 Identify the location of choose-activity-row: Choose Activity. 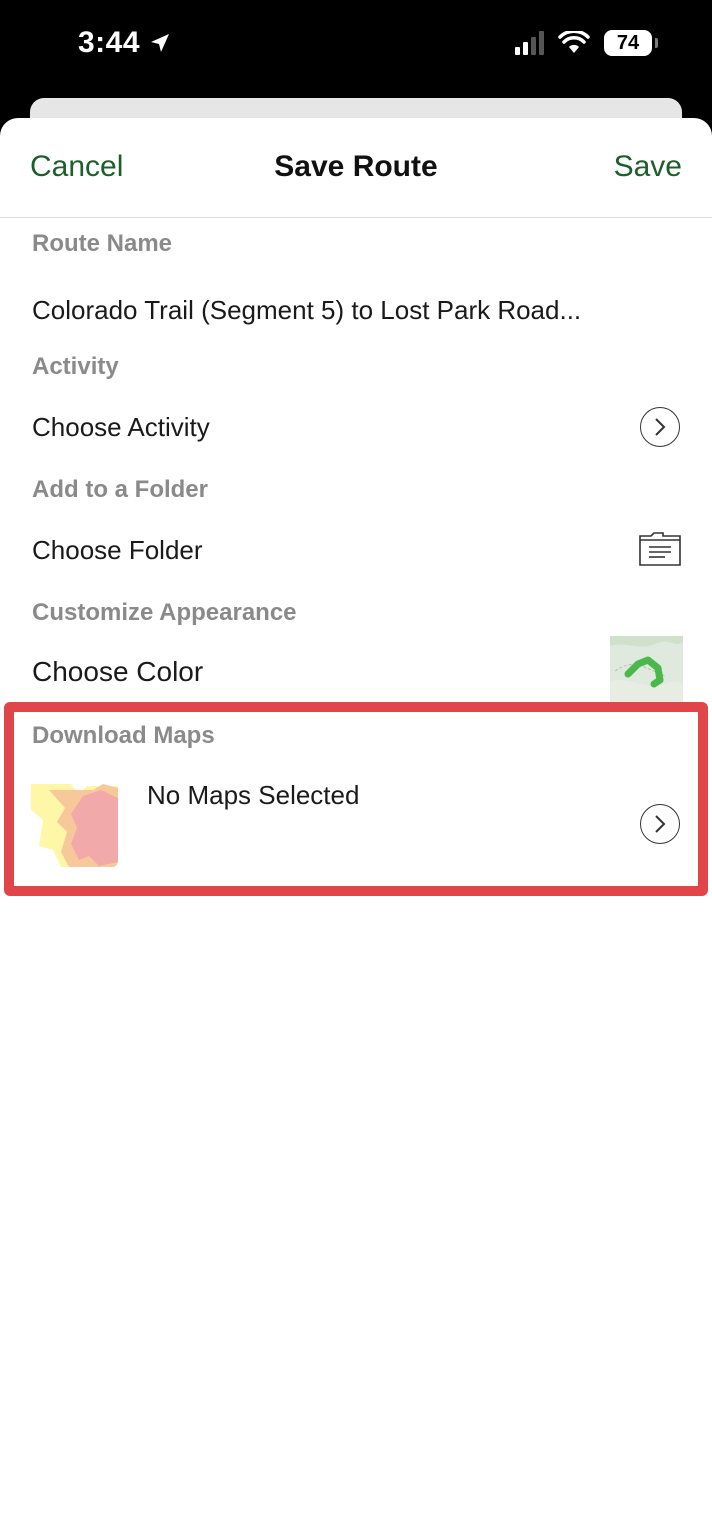
(121, 427).